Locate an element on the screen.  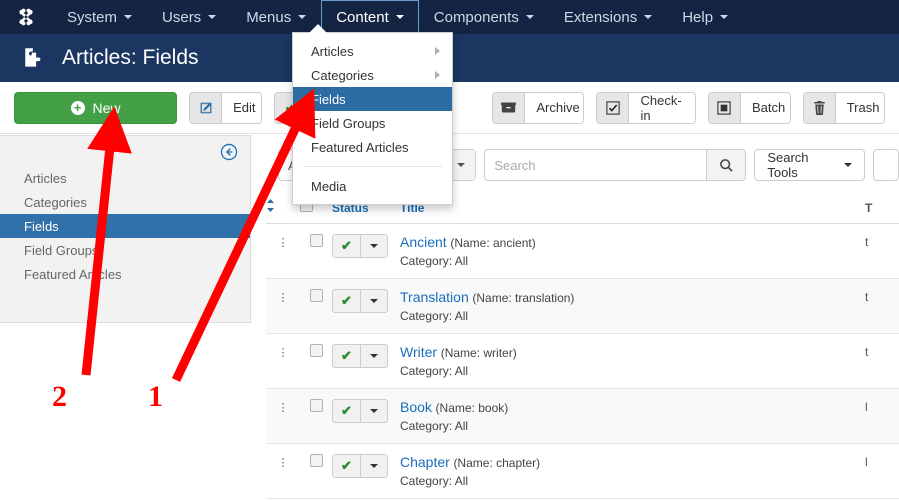
field-title-link: Writer is located at coordinates (418, 352).